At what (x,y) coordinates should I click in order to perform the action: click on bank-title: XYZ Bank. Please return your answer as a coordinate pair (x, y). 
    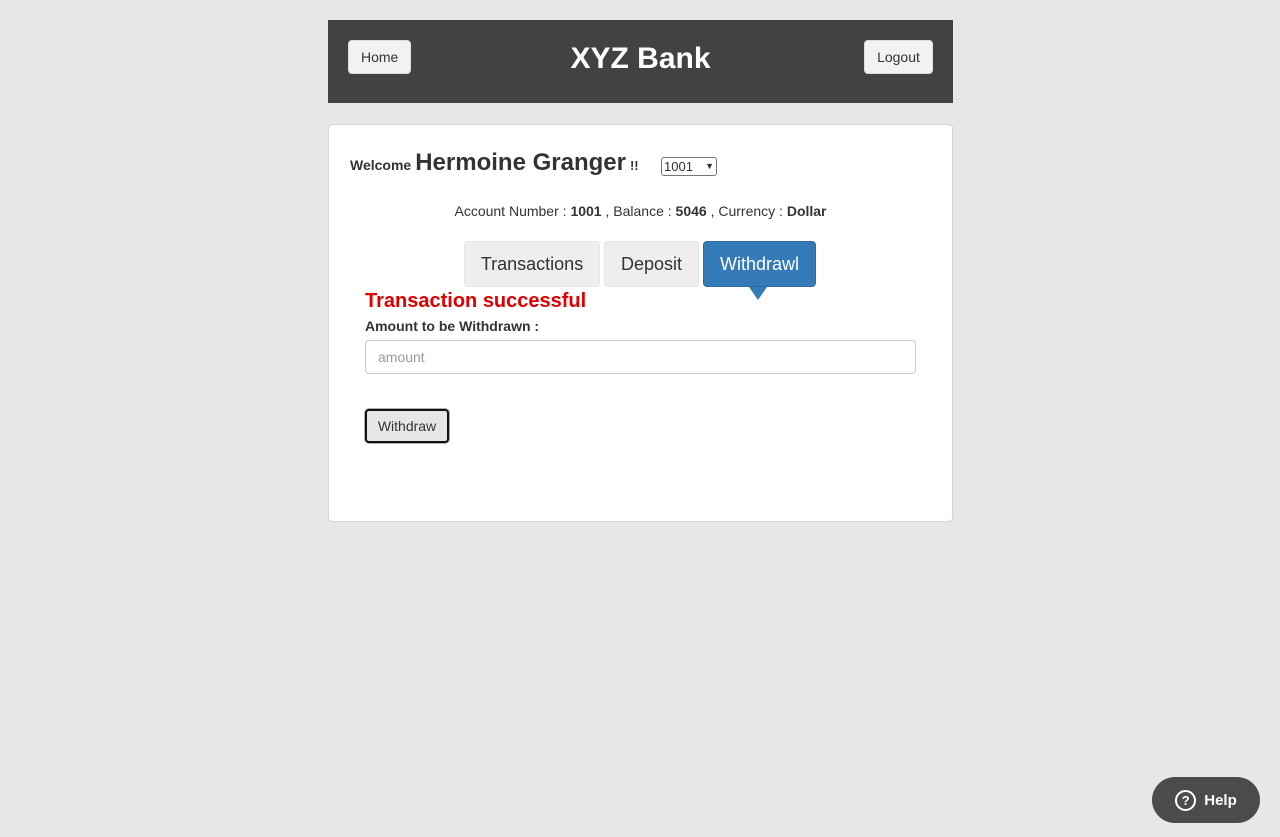
    Looking at the image, I should click on (640, 58).